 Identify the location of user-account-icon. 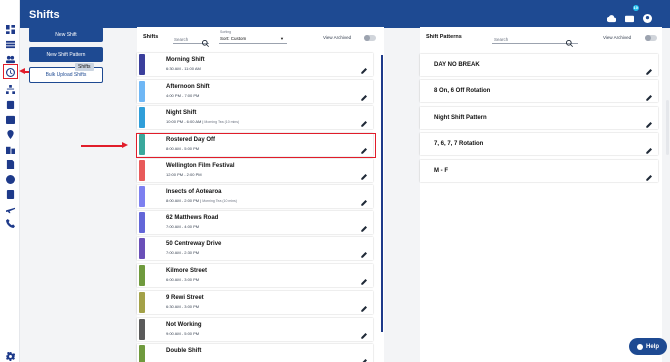
(647, 16).